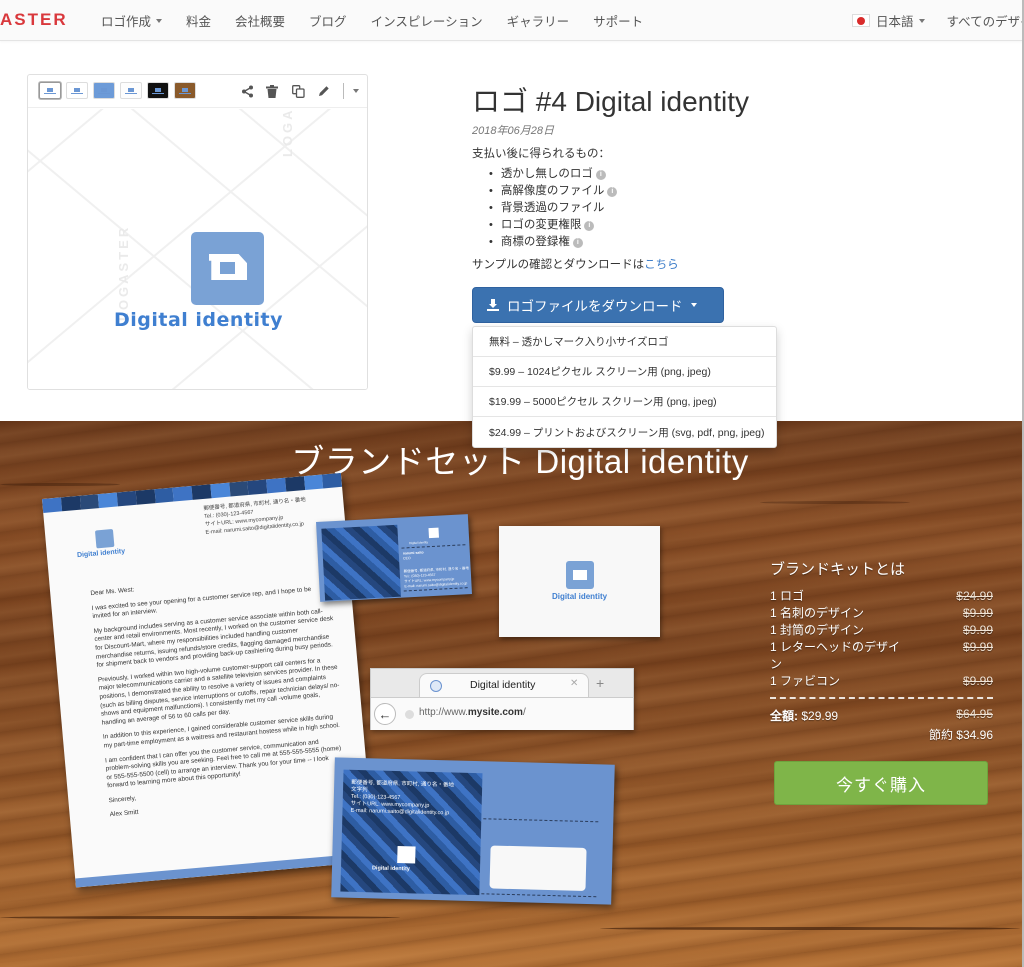 Image resolution: width=1024 pixels, height=967 pixels. I want to click on nav-all-designs: すべてのデザイ, so click(985, 20).